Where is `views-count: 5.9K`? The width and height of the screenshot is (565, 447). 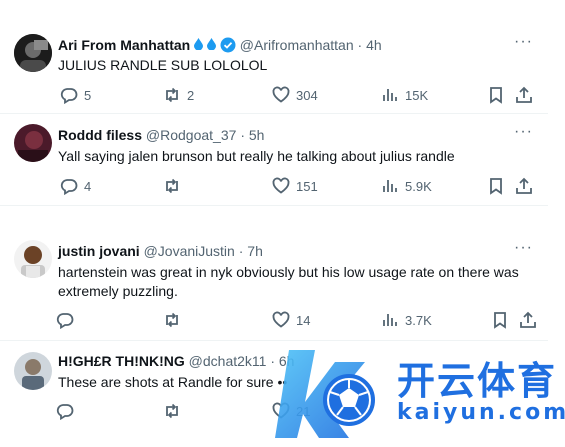
views-count: 5.9K is located at coordinates (418, 186).